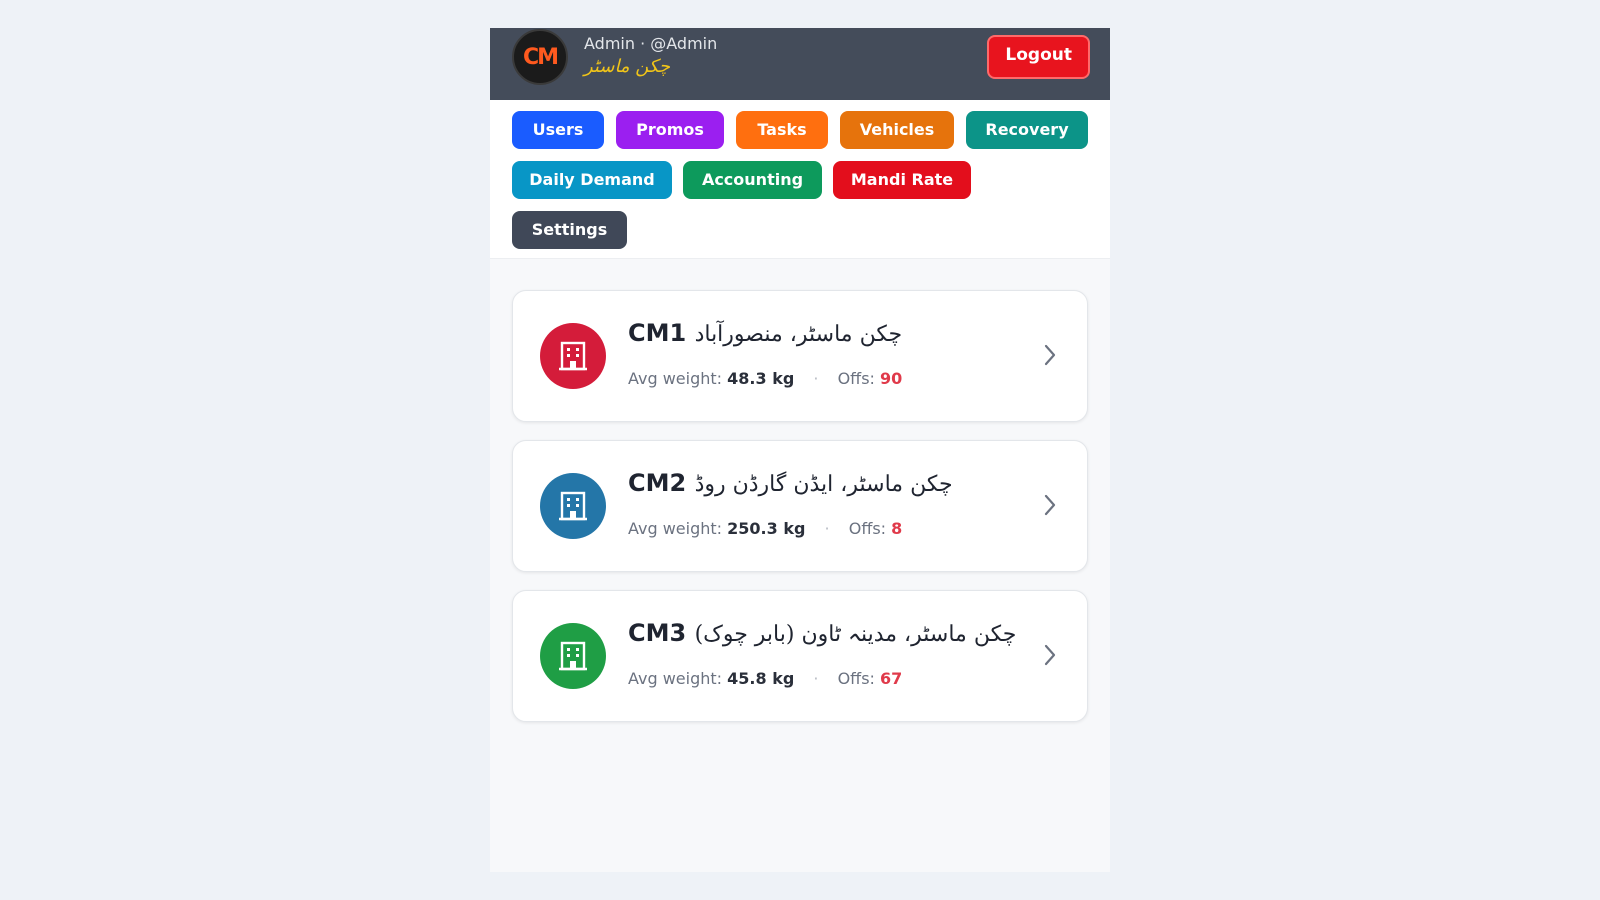 This screenshot has width=1600, height=900. Describe the element at coordinates (761, 678) in the screenshot. I see `avg-weight-value: 45.8 kg` at that location.